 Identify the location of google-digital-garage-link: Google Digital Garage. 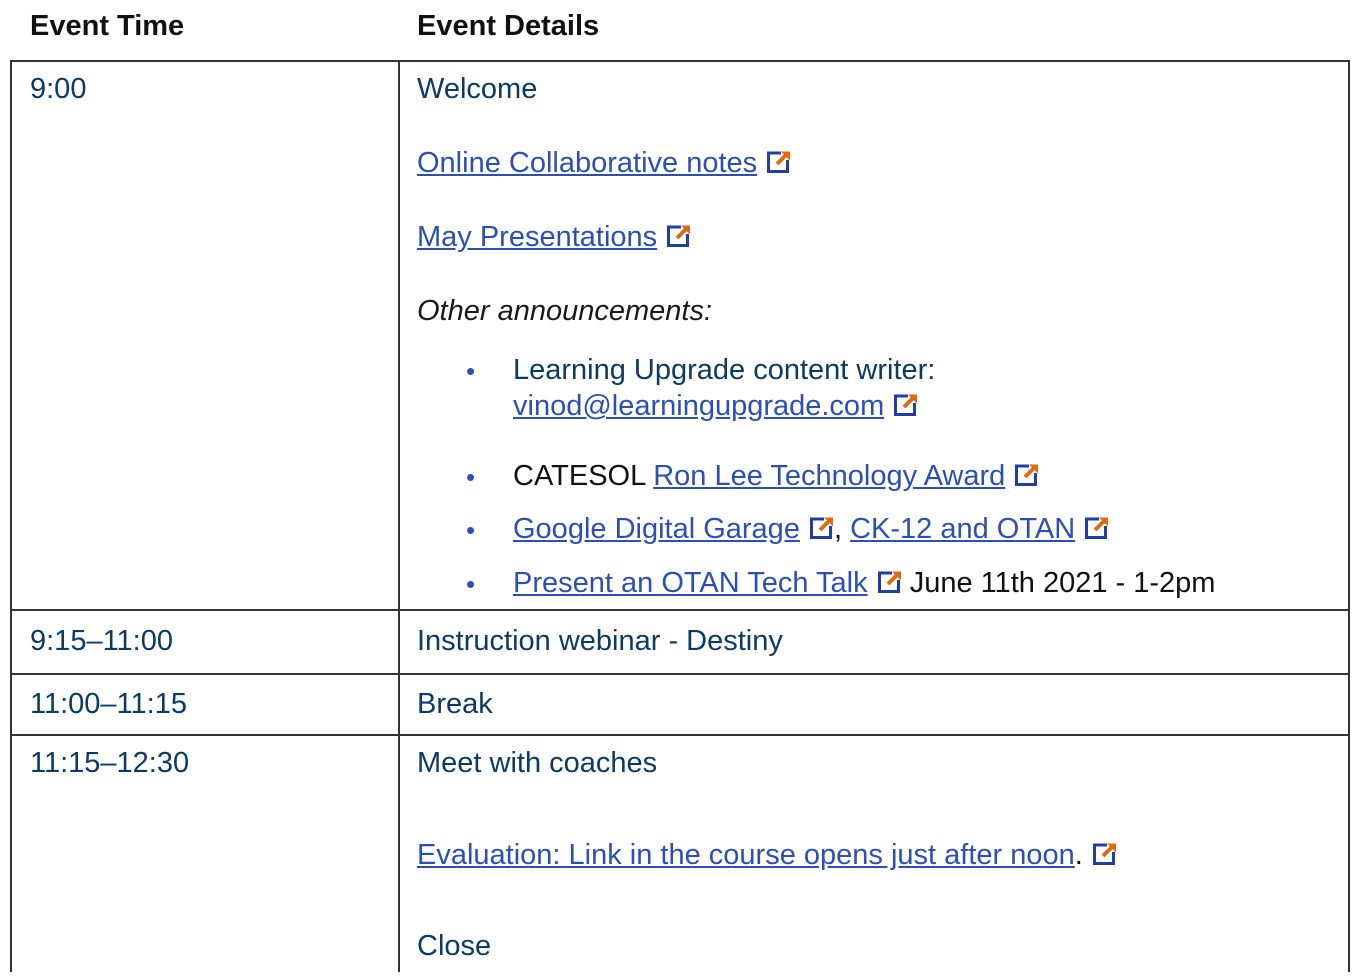
(656, 529).